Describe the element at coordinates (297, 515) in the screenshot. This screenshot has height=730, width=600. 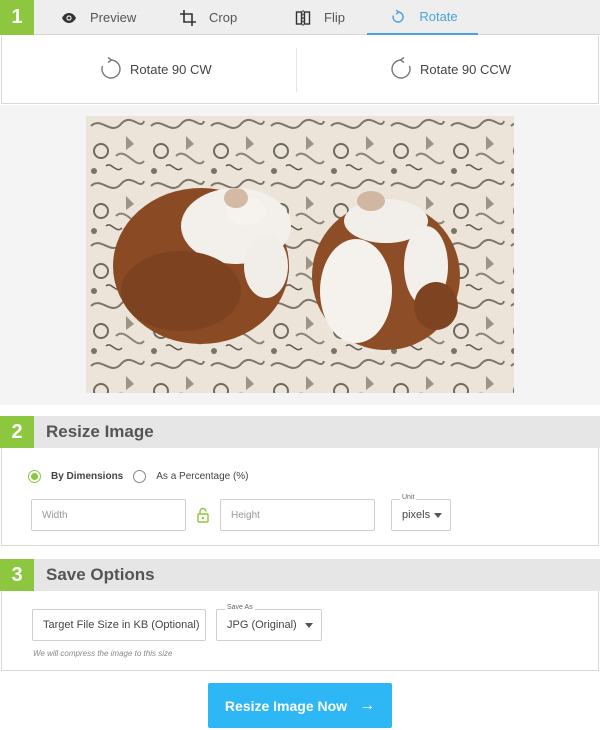
I see `height-input: Height` at that location.